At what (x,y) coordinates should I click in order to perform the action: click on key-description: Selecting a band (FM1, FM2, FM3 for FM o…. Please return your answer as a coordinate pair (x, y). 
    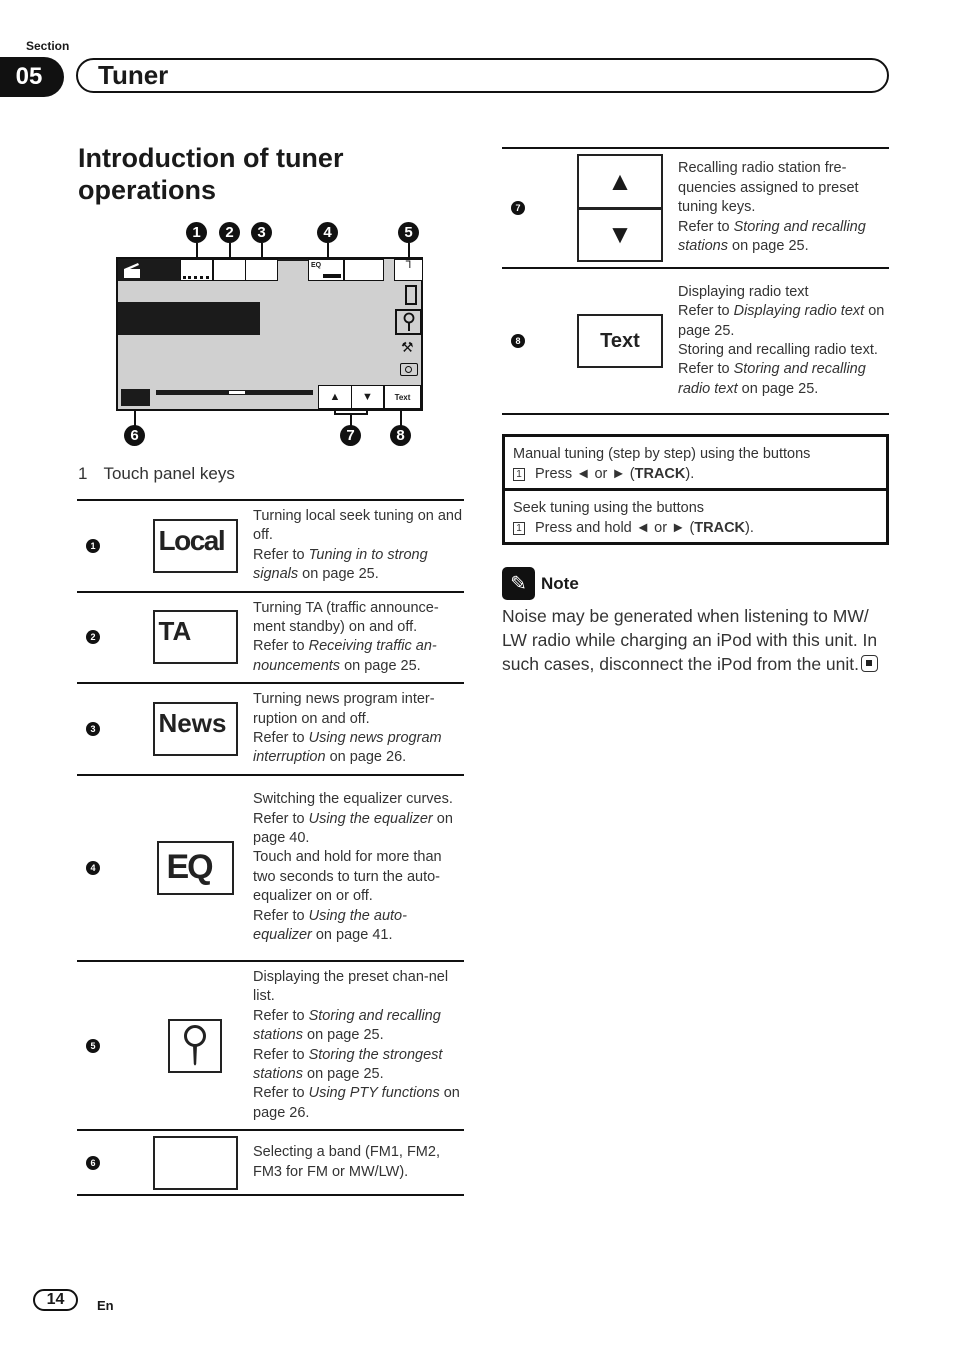
    Looking at the image, I should click on (358, 1162).